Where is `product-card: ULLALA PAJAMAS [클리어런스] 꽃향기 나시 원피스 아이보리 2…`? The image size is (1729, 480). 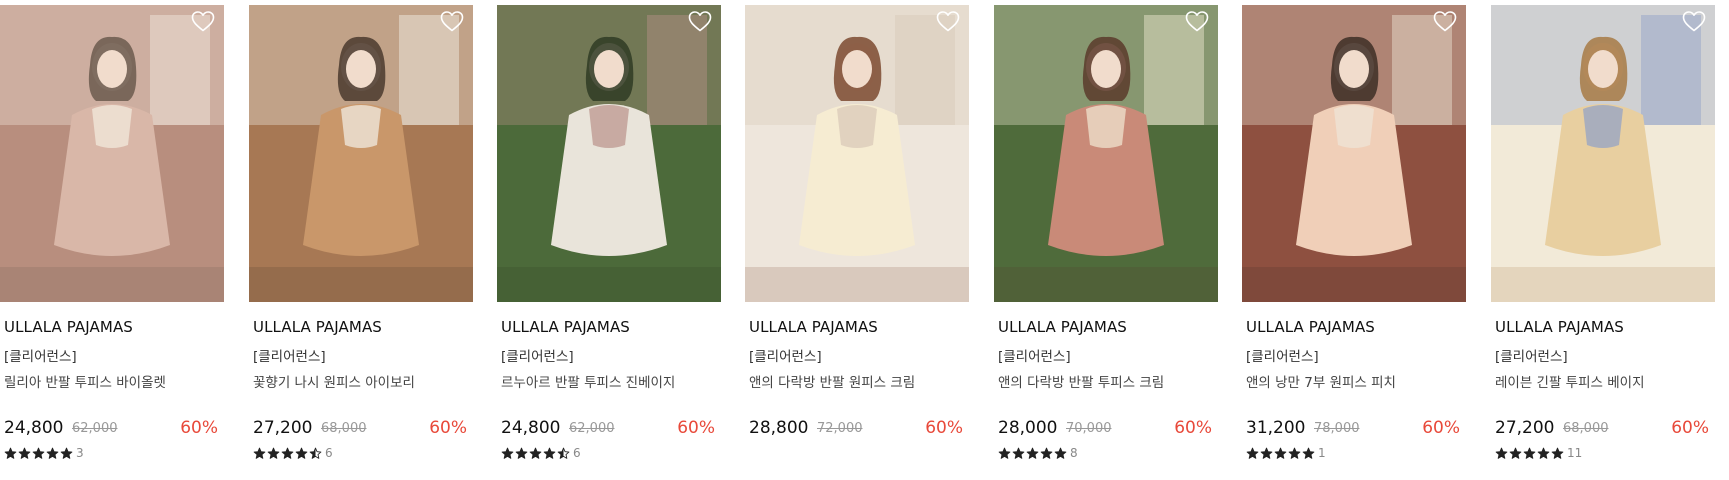 product-card: ULLALA PAJAMAS [클리어런스] 꽃향기 나시 원피스 아이보리 2… is located at coordinates (361, 240).